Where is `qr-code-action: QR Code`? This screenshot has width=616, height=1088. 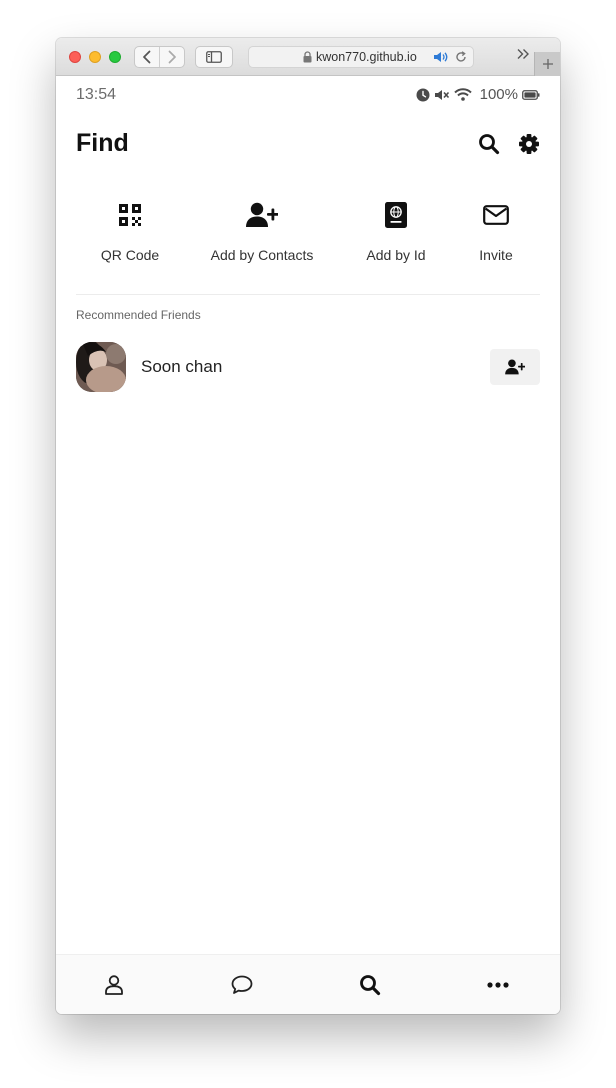
qr-code-action: QR Code is located at coordinates (130, 230).